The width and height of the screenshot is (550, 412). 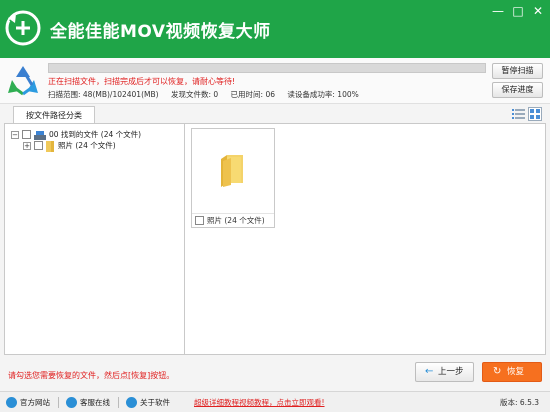 I want to click on recover-hint: 请勾选您需要恢复的文件，然后点[恢复]按钮。, so click(x=91, y=375).